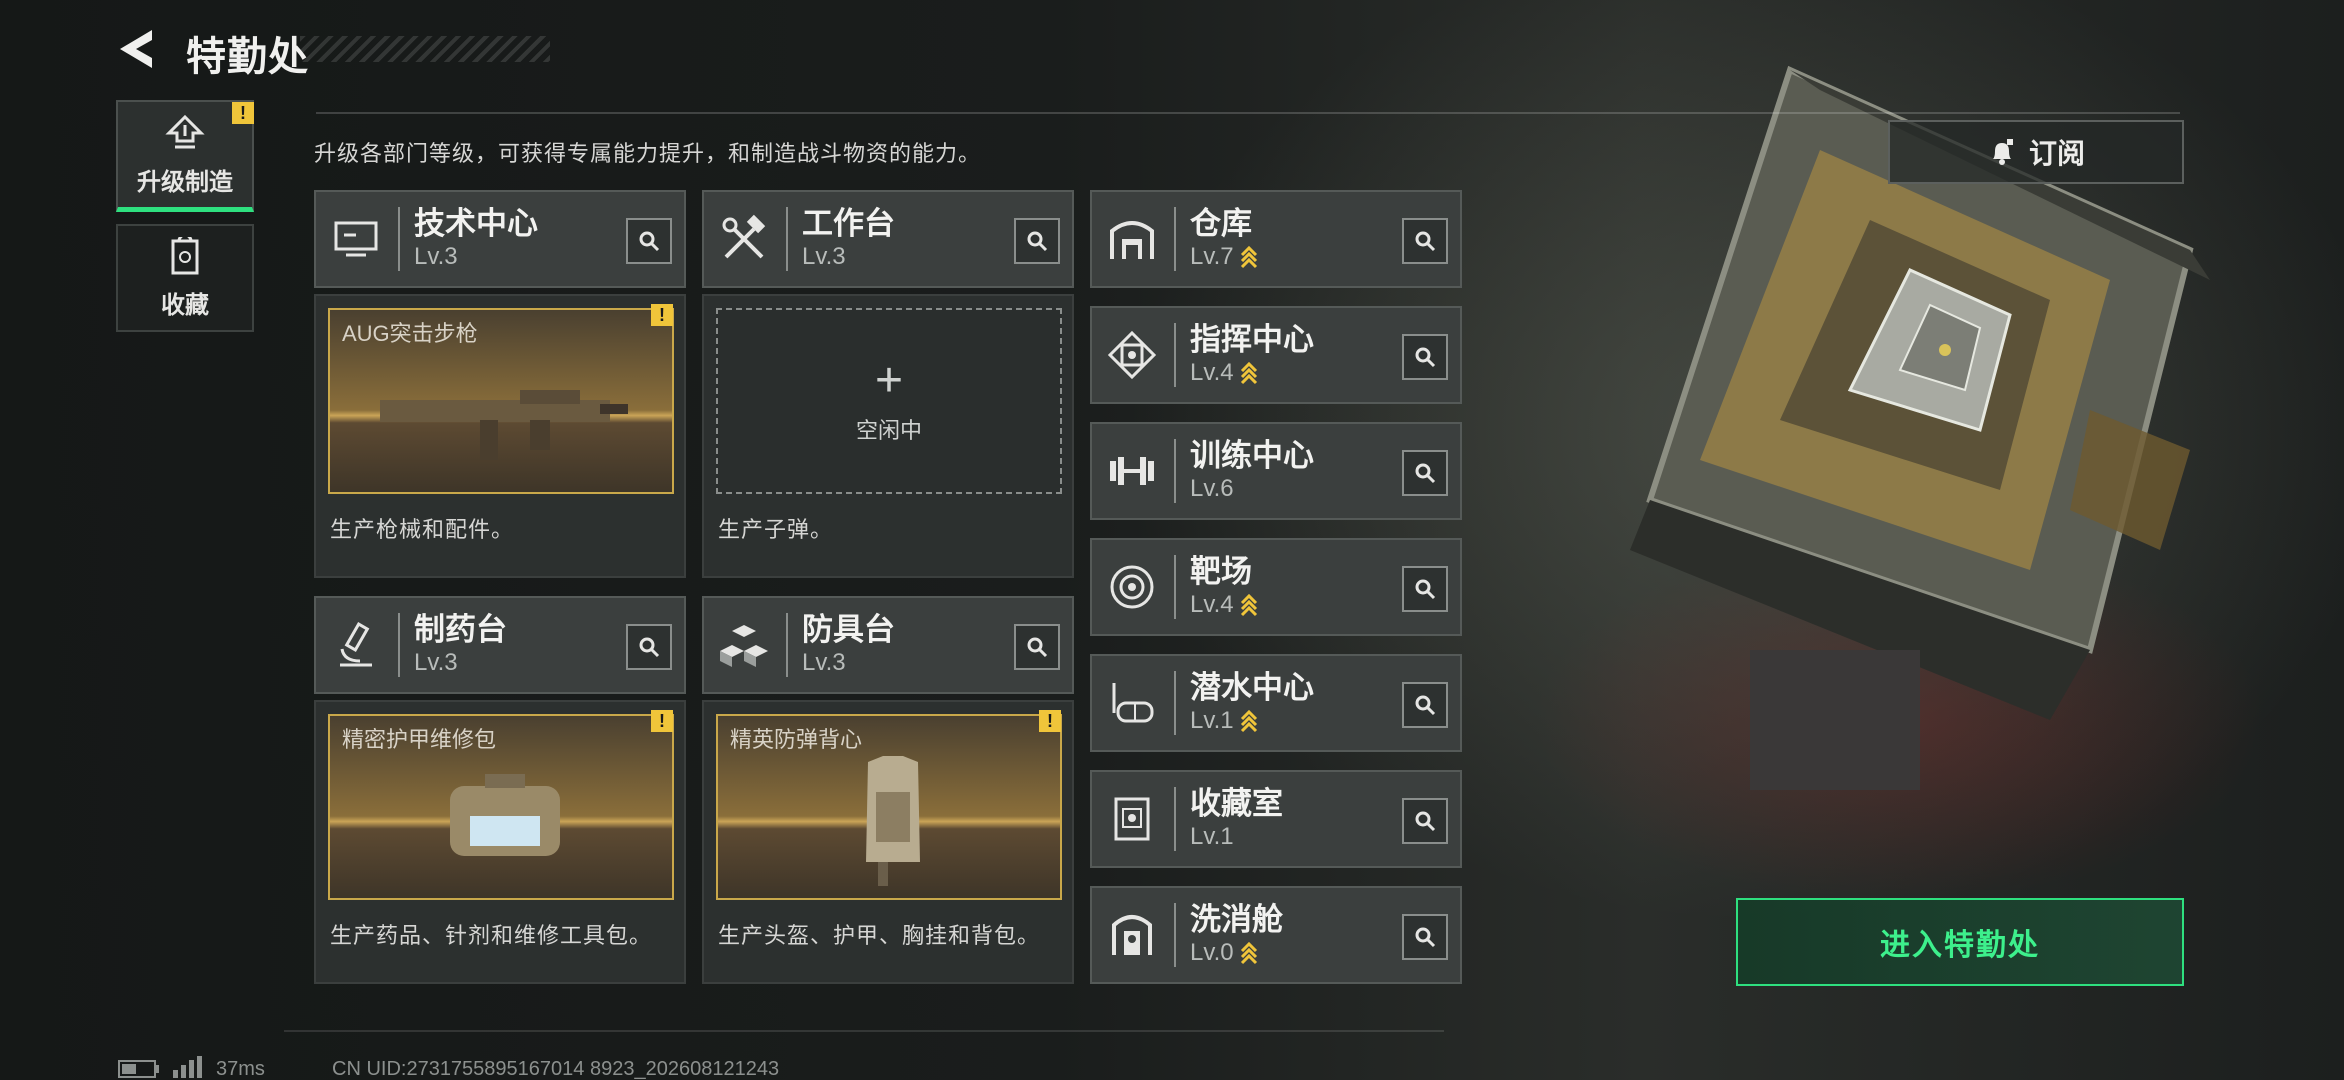 This screenshot has height=1080, width=2344. I want to click on upgrade-icon, so click(185, 131).